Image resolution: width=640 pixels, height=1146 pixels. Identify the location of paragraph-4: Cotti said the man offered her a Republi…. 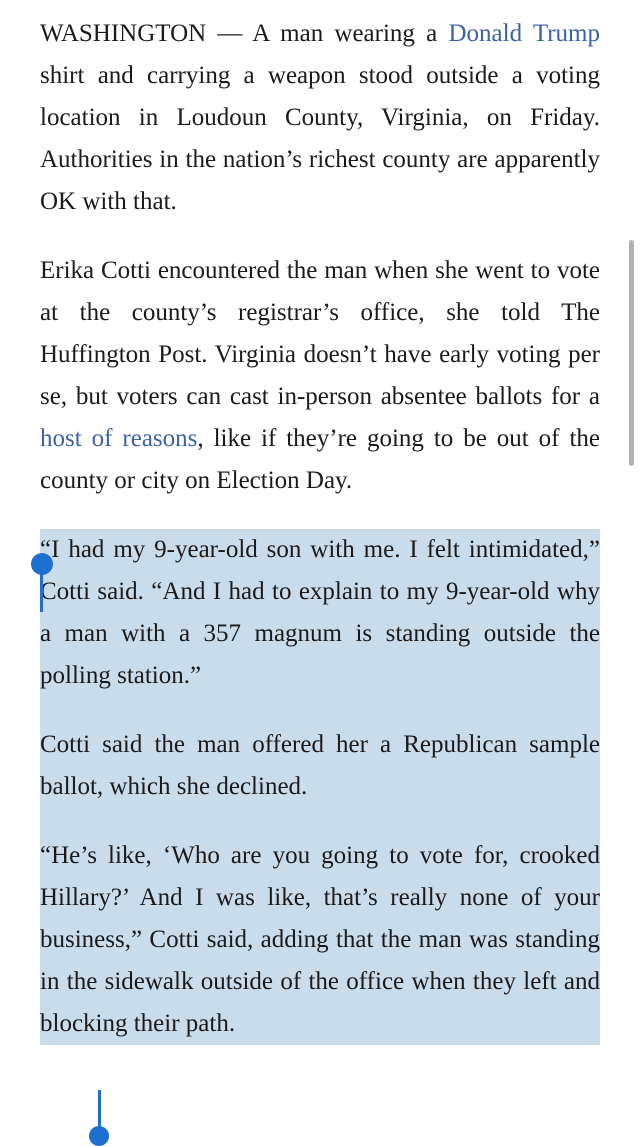
(320, 765).